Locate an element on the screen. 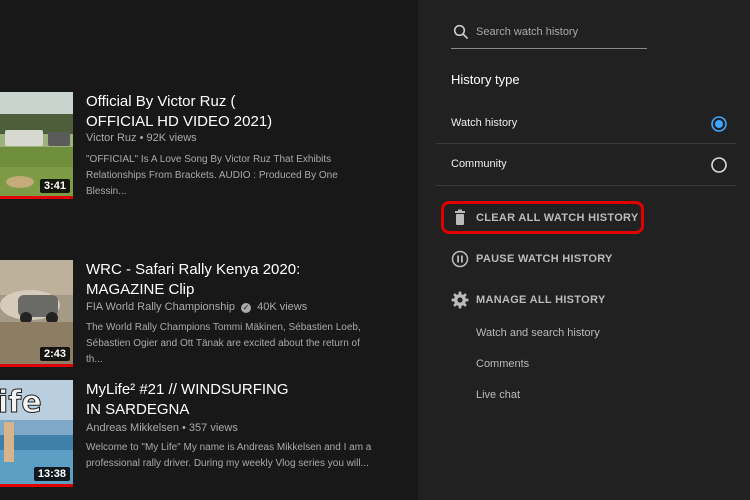 This screenshot has width=750, height=500. link-watch-search-history: Watch and search history is located at coordinates (538, 333).